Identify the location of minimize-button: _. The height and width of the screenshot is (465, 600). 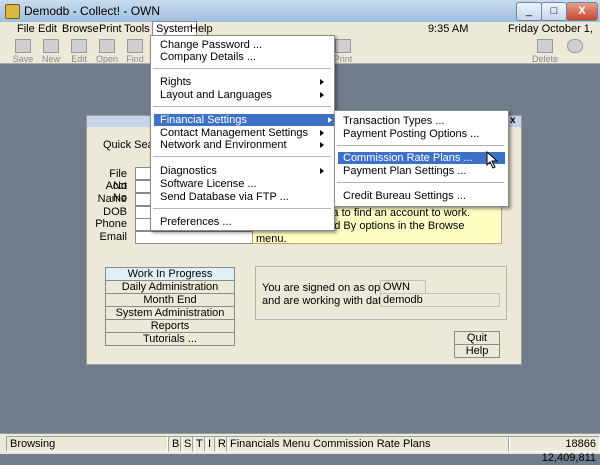
(529, 11).